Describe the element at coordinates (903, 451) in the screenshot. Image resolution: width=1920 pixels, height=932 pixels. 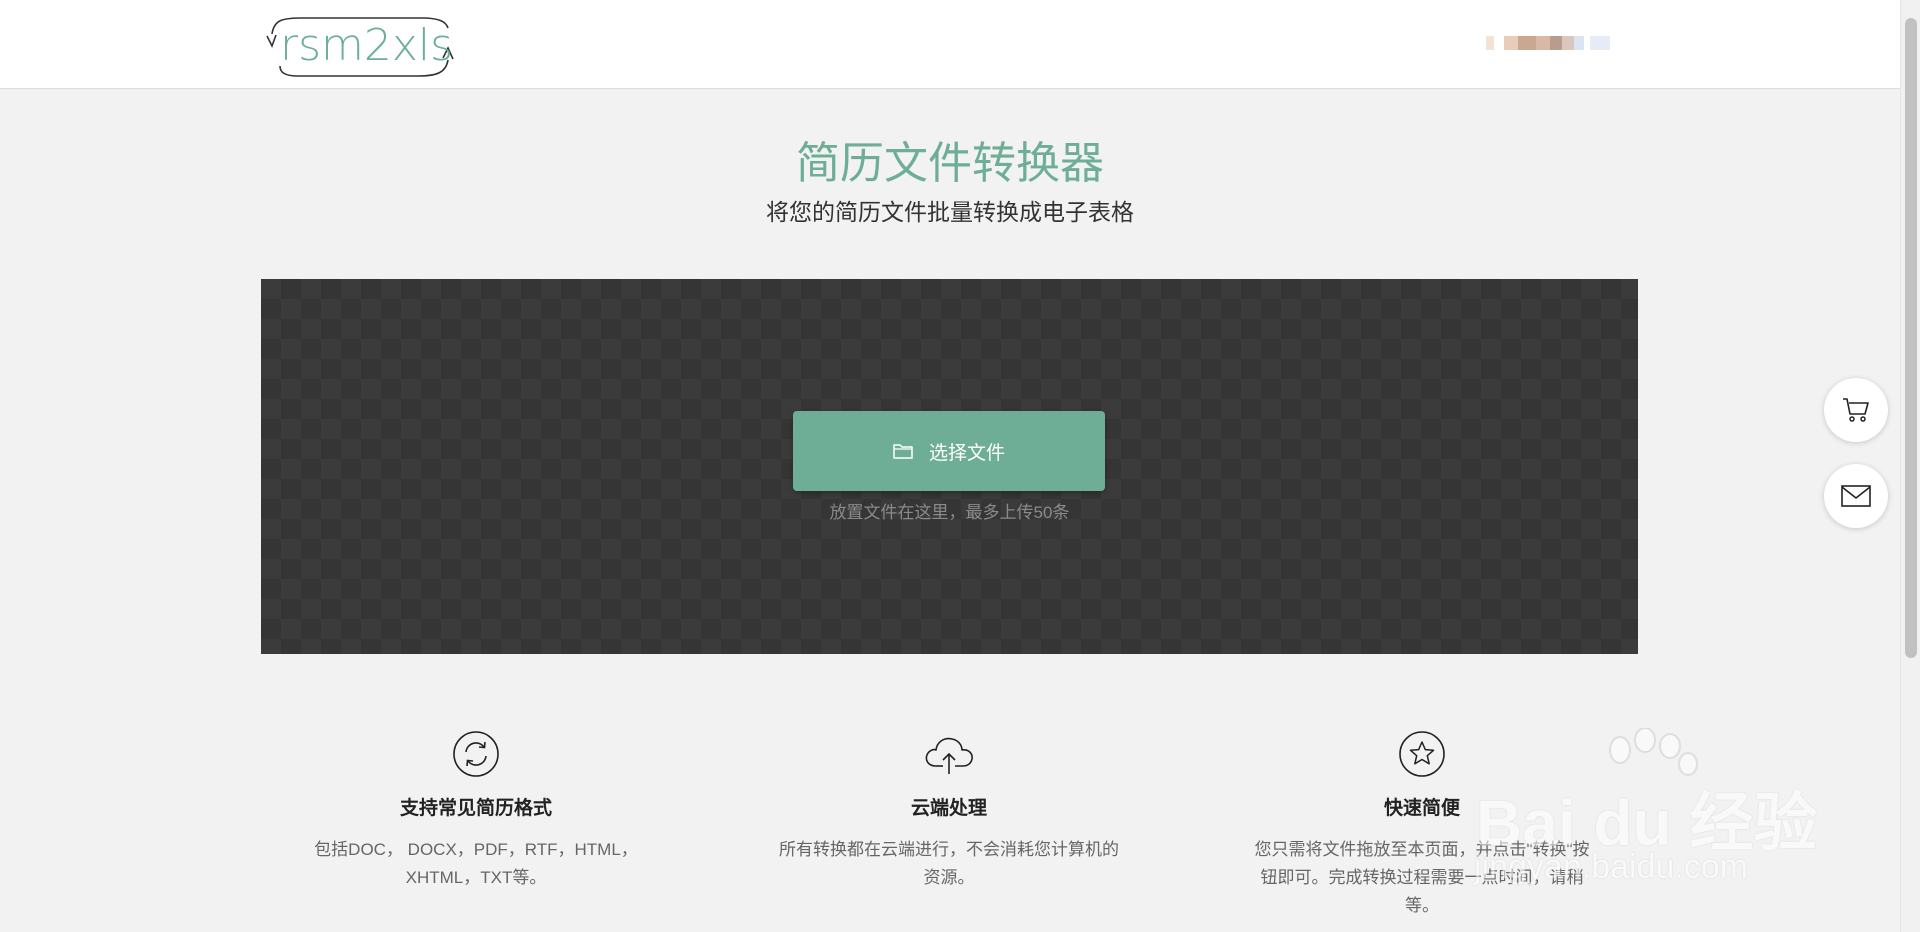
I see `folder-icon` at that location.